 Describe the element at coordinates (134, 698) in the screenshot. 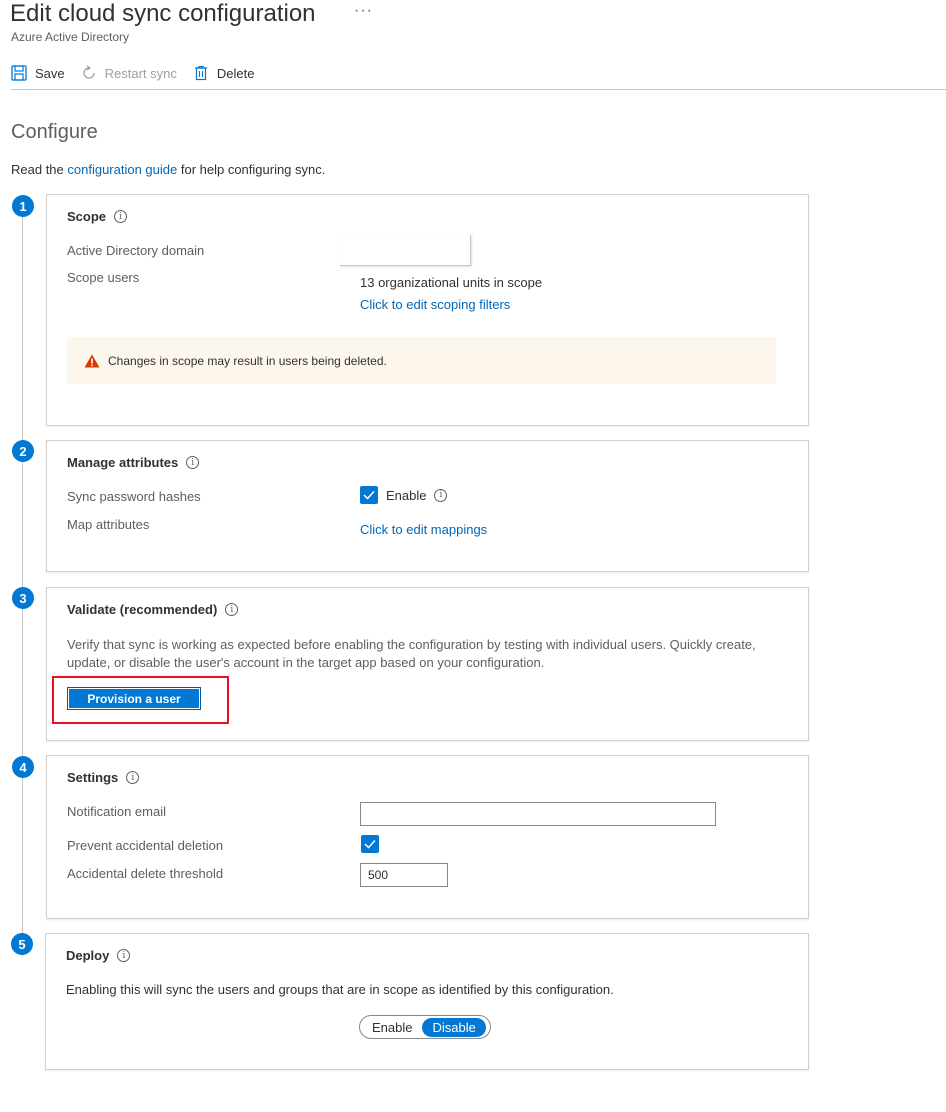

I see `provision-user-button: Provision a user` at that location.